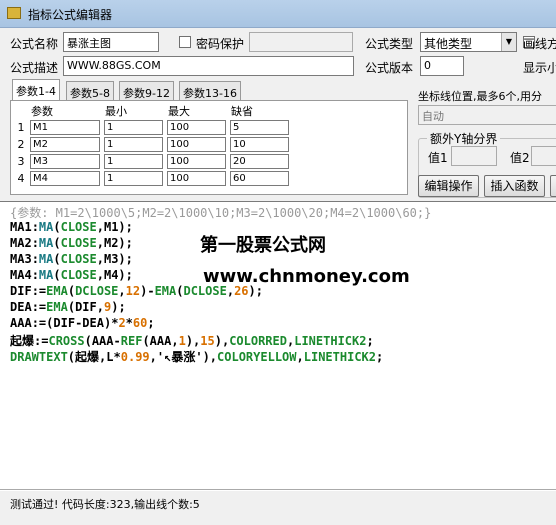  Describe the element at coordinates (448, 186) in the screenshot. I see `edit-ops-button: 编辑操作` at that location.